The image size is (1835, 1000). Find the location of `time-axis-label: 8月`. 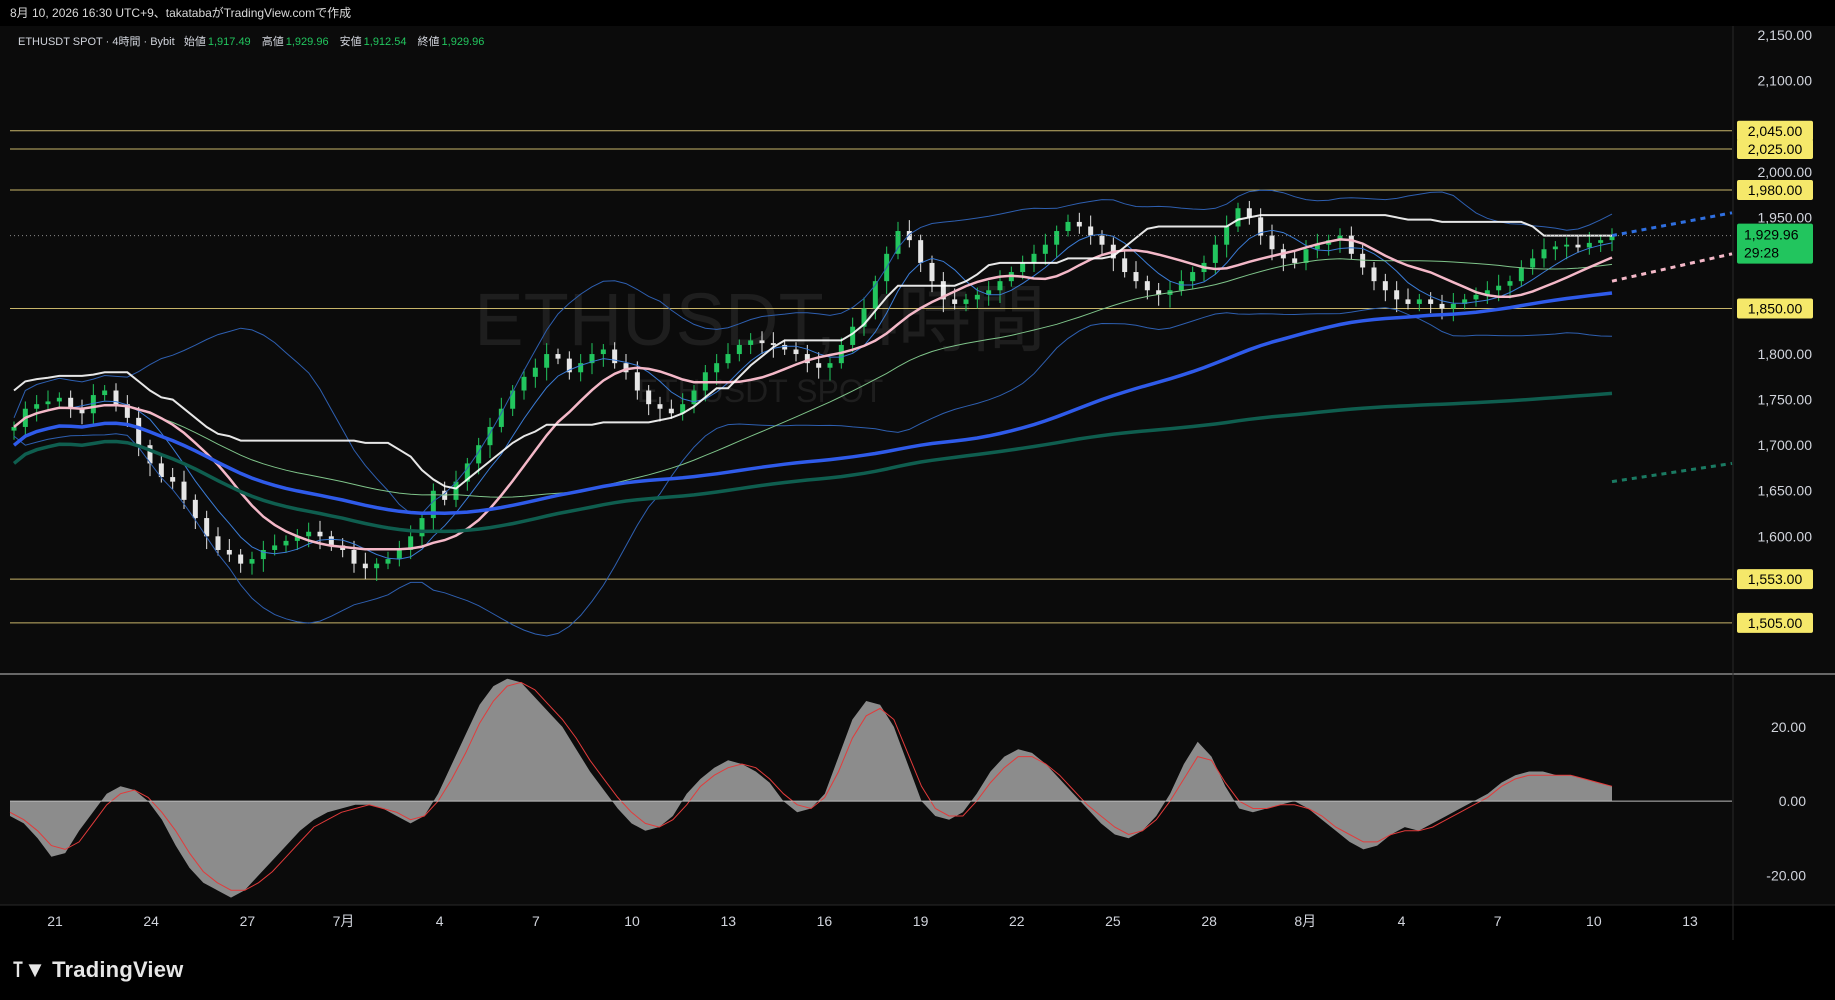

time-axis-label: 8月 is located at coordinates (1305, 921).